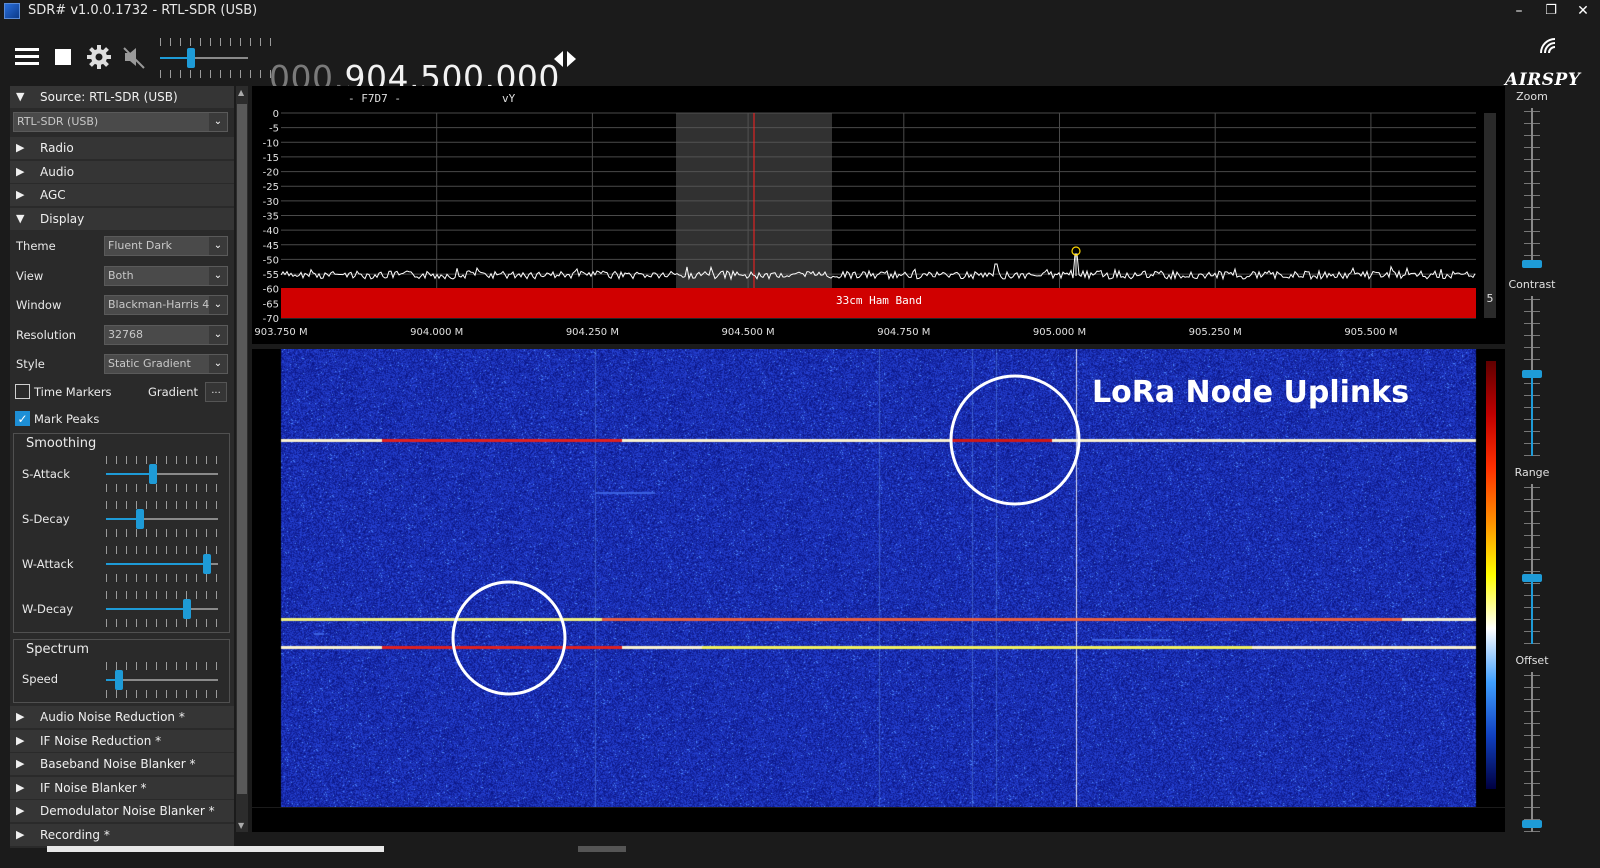 This screenshot has width=1600, height=868. I want to click on speaker-muted-icon, so click(135, 57).